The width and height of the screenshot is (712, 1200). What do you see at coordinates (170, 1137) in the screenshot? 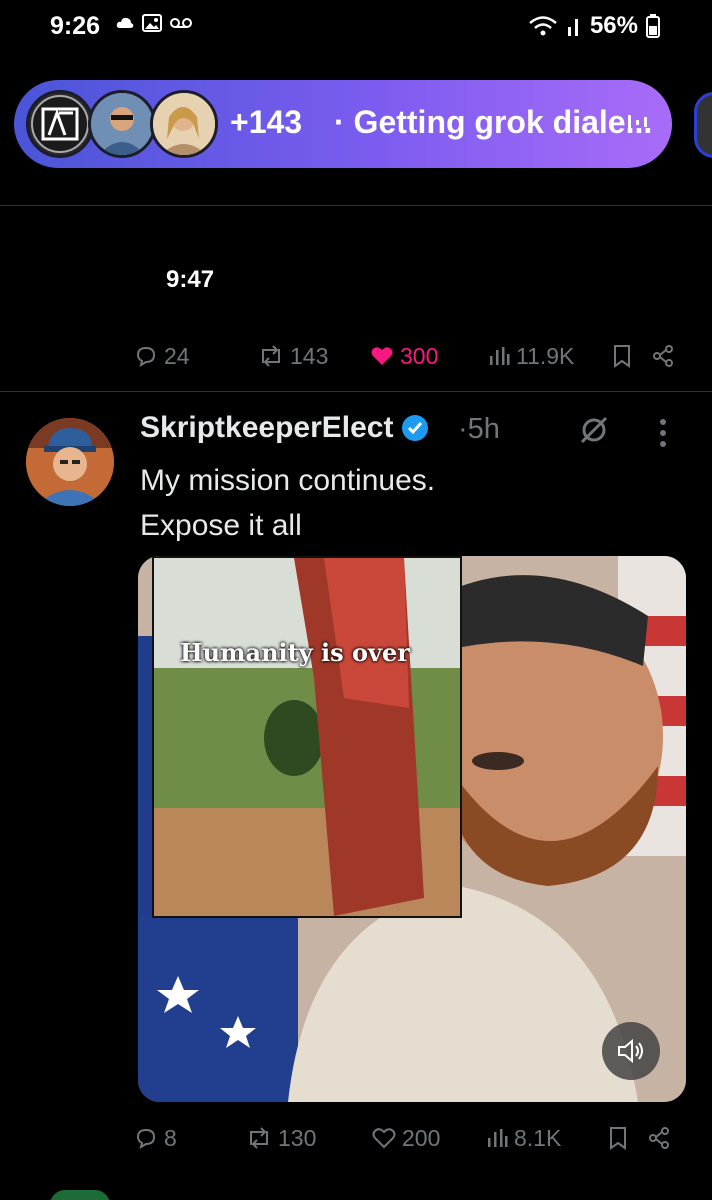
I see `reply-count: 8` at bounding box center [170, 1137].